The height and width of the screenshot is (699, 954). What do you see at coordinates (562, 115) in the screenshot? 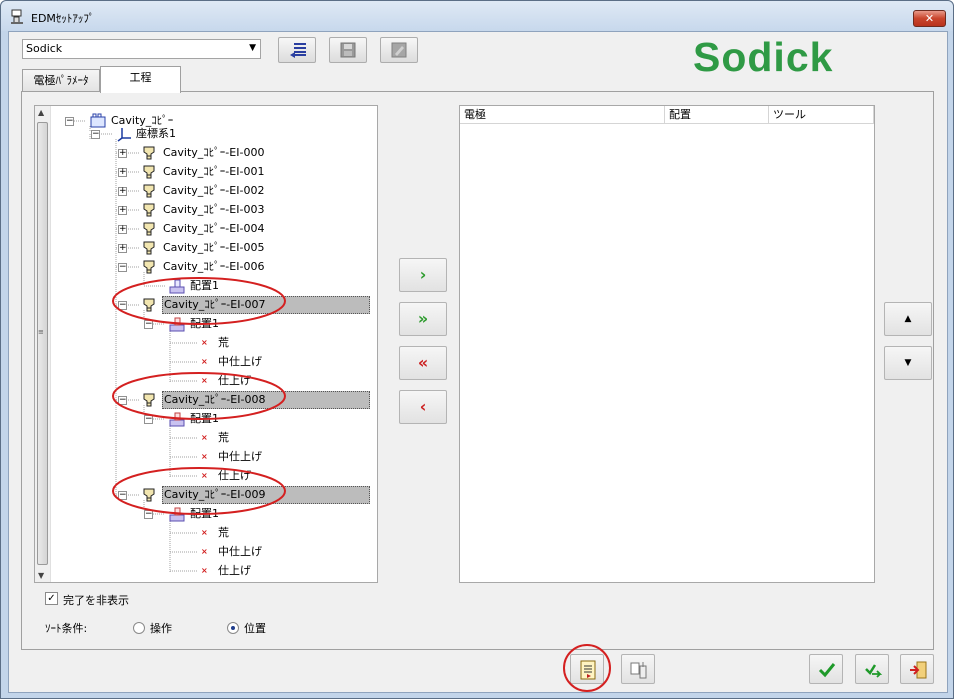
I see `column-header-electrode: 電極` at bounding box center [562, 115].